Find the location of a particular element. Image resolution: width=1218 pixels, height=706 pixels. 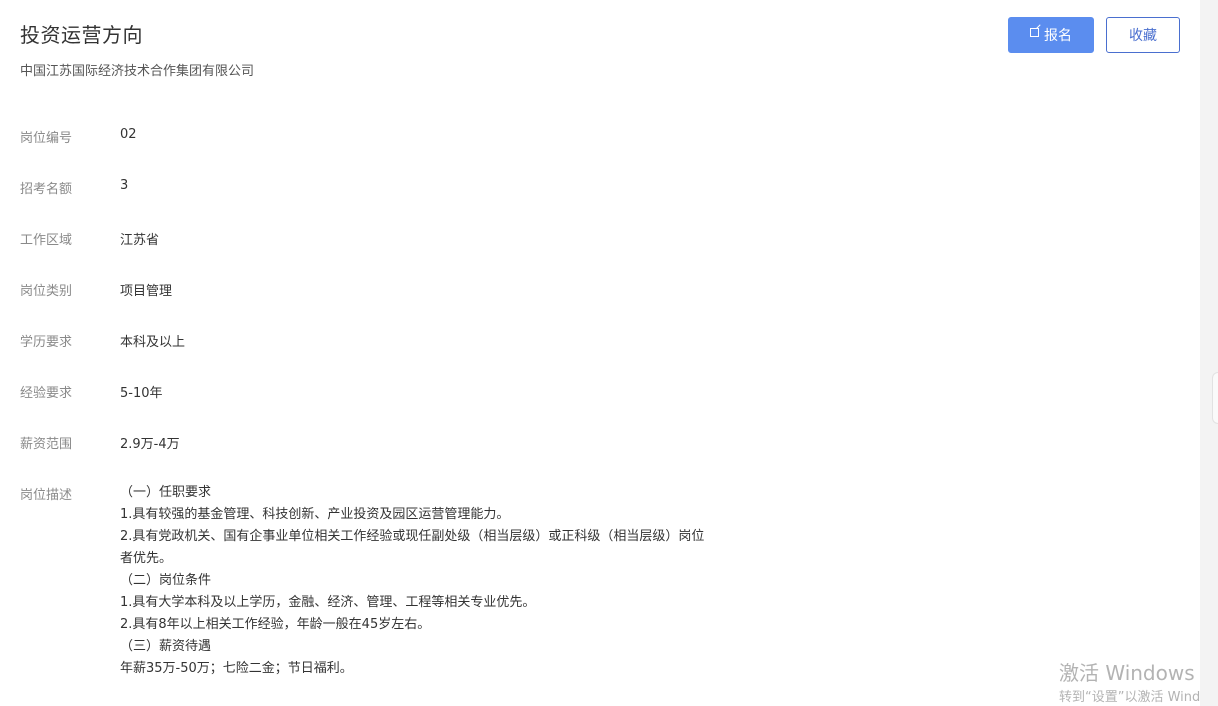

job-title: 投资运营方向 is located at coordinates (81, 35).